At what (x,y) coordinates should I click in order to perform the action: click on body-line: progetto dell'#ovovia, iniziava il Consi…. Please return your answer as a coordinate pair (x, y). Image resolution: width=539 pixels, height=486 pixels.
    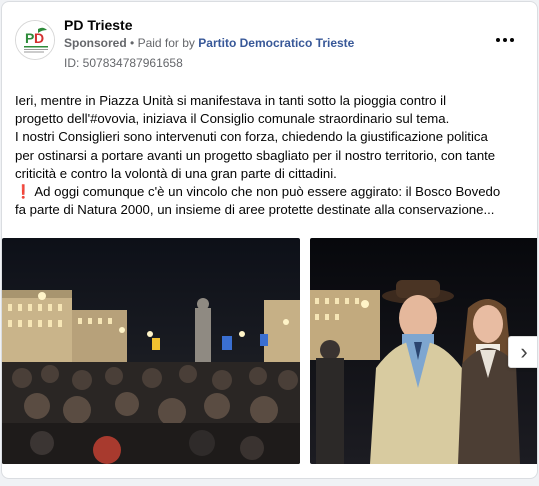
    Looking at the image, I should click on (232, 119).